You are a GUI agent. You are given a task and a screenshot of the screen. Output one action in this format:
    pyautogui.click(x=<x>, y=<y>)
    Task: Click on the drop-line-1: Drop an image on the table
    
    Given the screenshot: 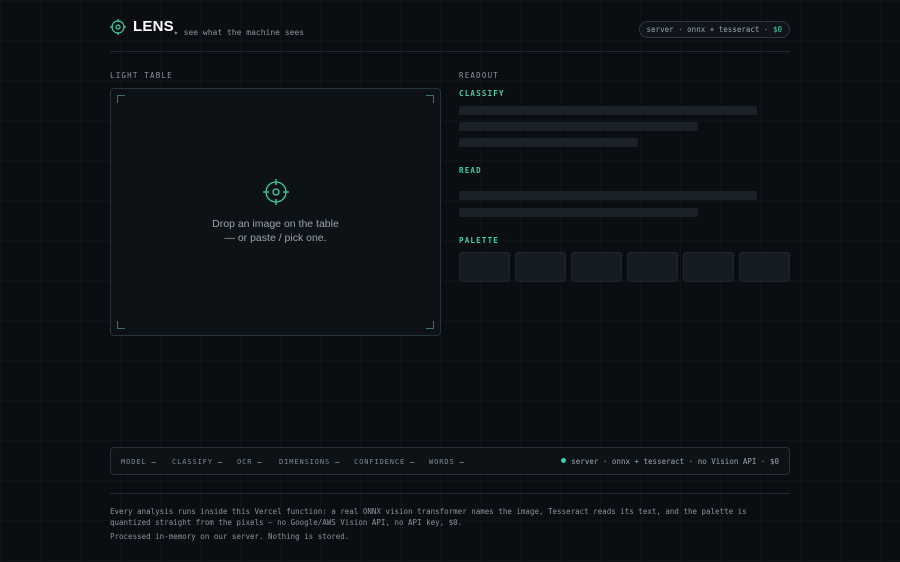 What is the action you would take?
    pyautogui.click(x=275, y=224)
    